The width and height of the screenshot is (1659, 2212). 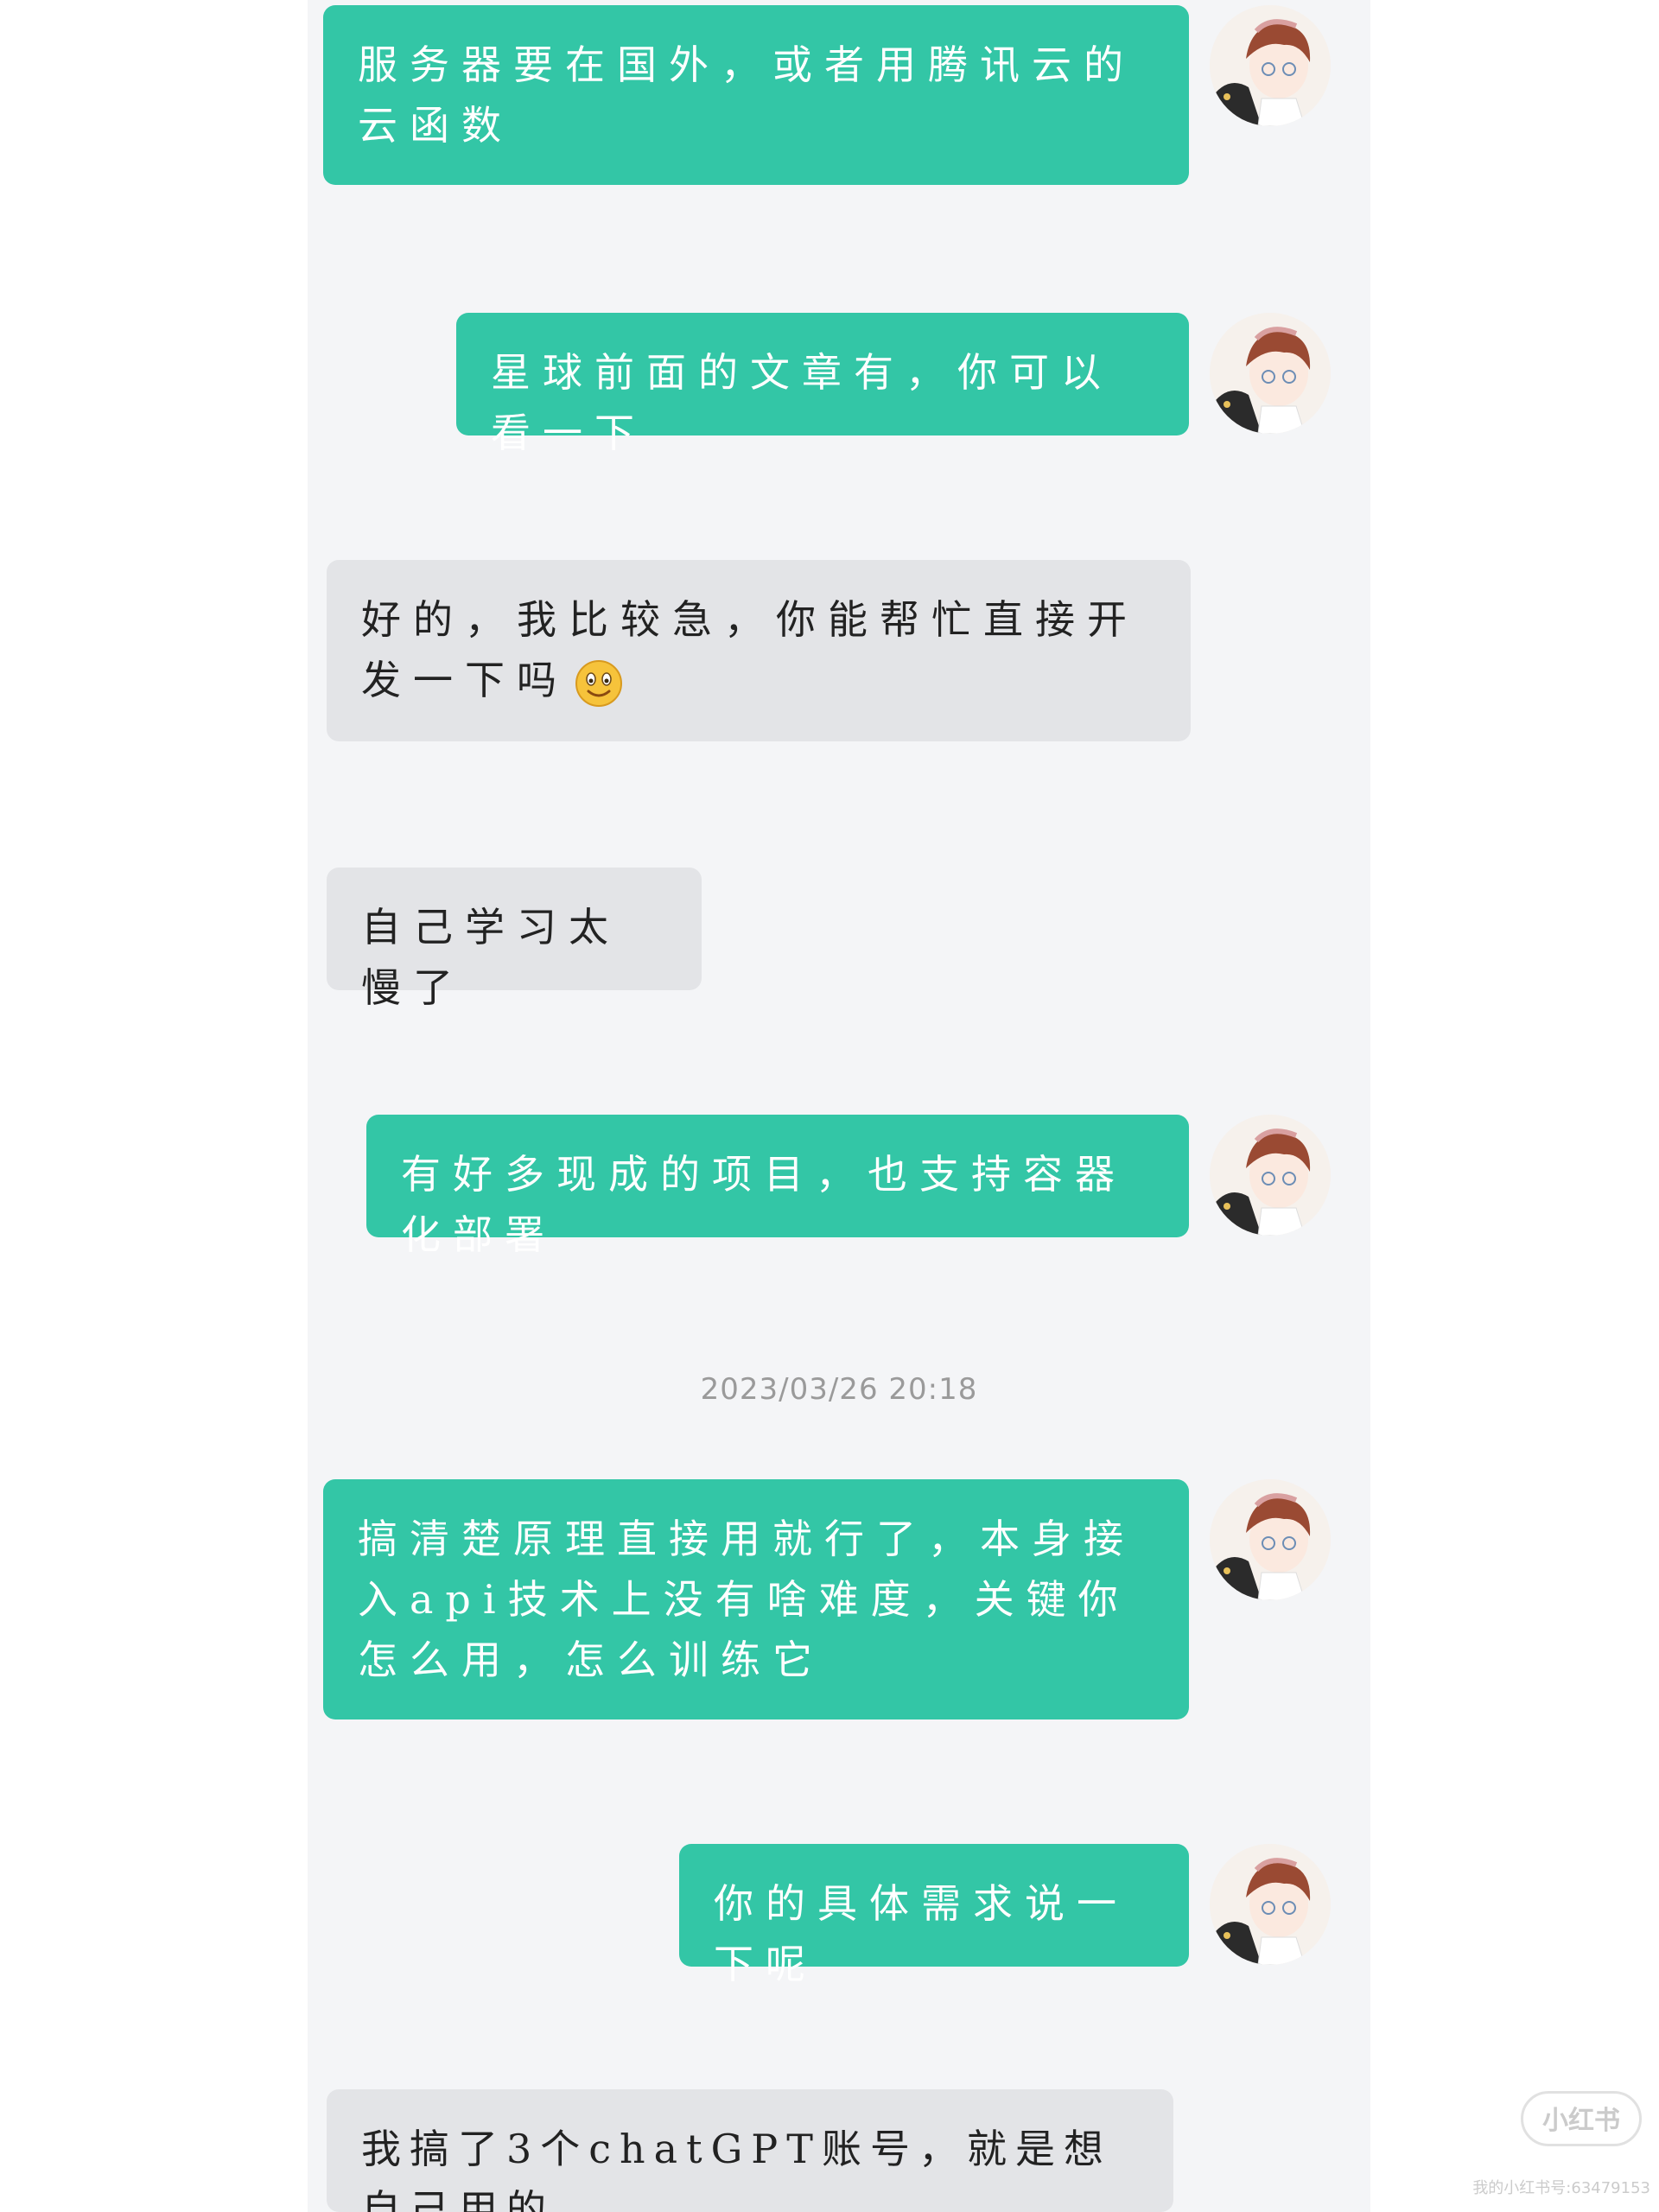 I want to click on message-bubble-outgoing: 服务器要在国外，或者用腾讯云的云函数, so click(x=756, y=95).